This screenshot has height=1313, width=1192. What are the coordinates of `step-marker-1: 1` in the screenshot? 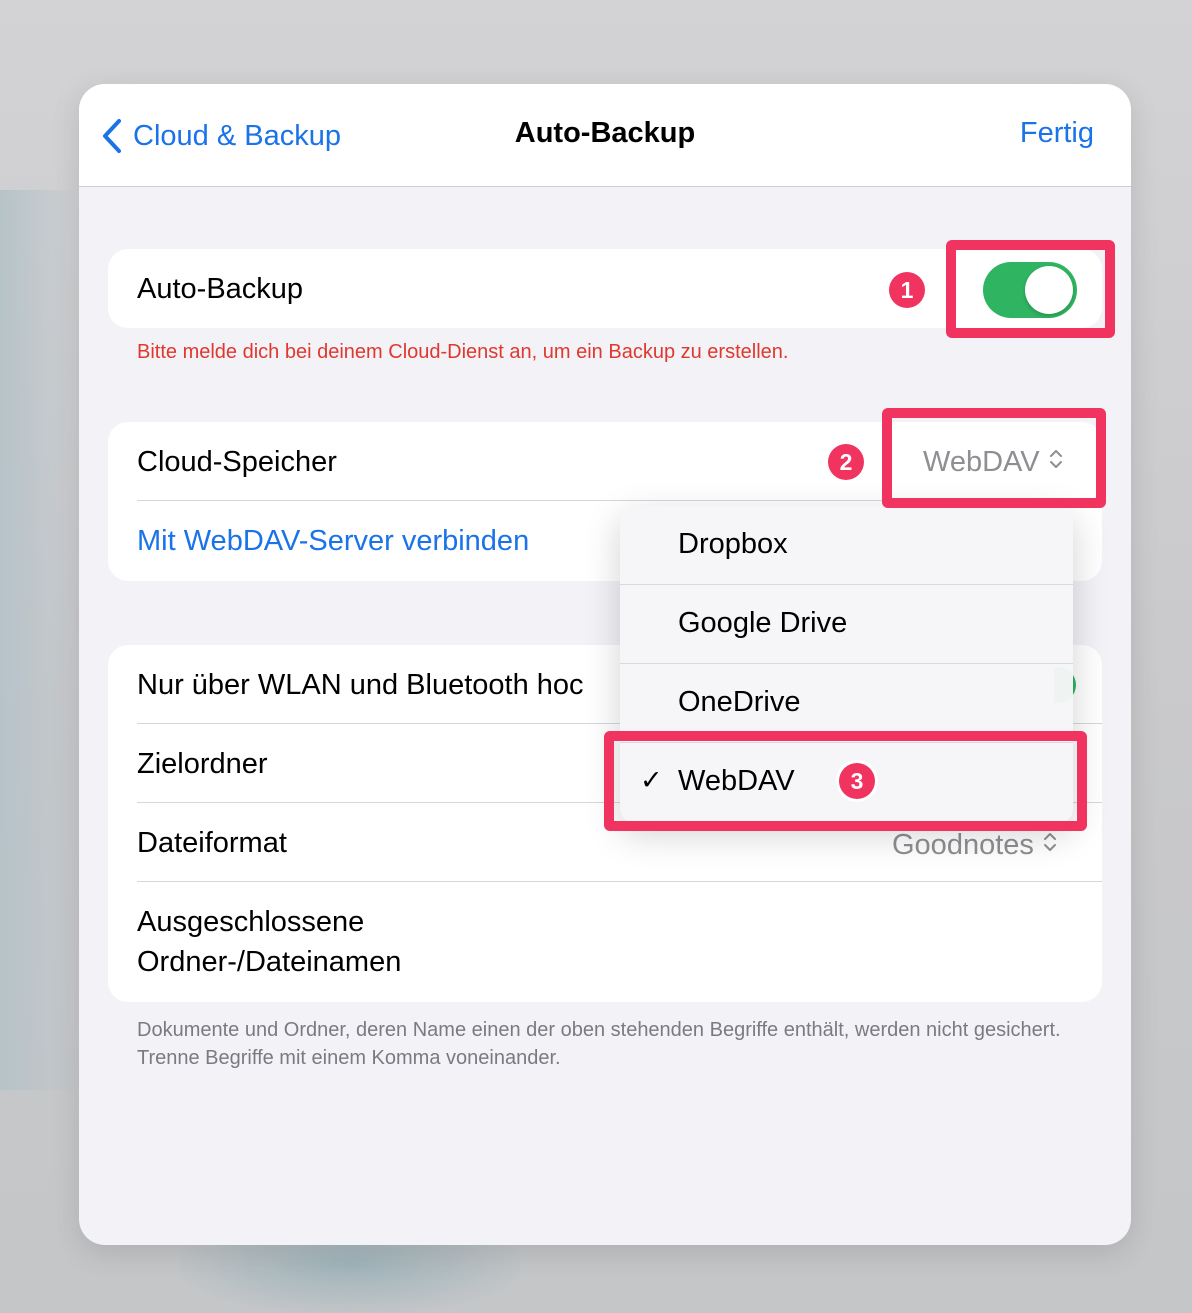 It's located at (907, 290).